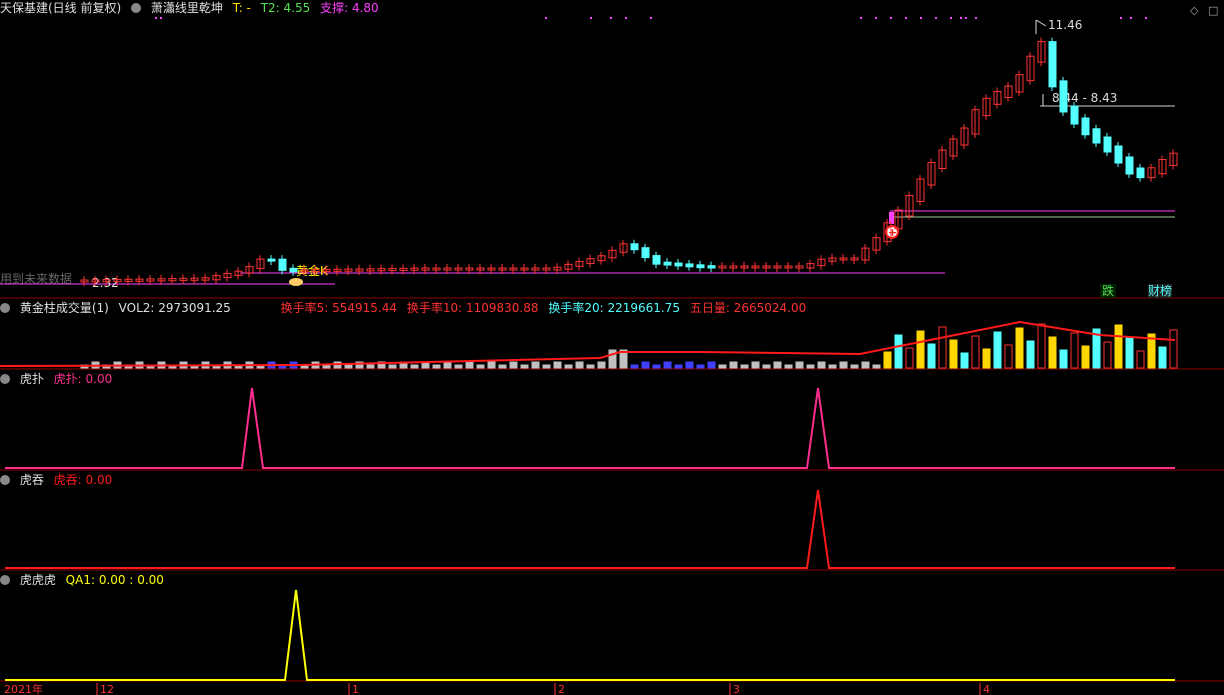 The image size is (1224, 695). I want to click on coin-icon, so click(296, 282).